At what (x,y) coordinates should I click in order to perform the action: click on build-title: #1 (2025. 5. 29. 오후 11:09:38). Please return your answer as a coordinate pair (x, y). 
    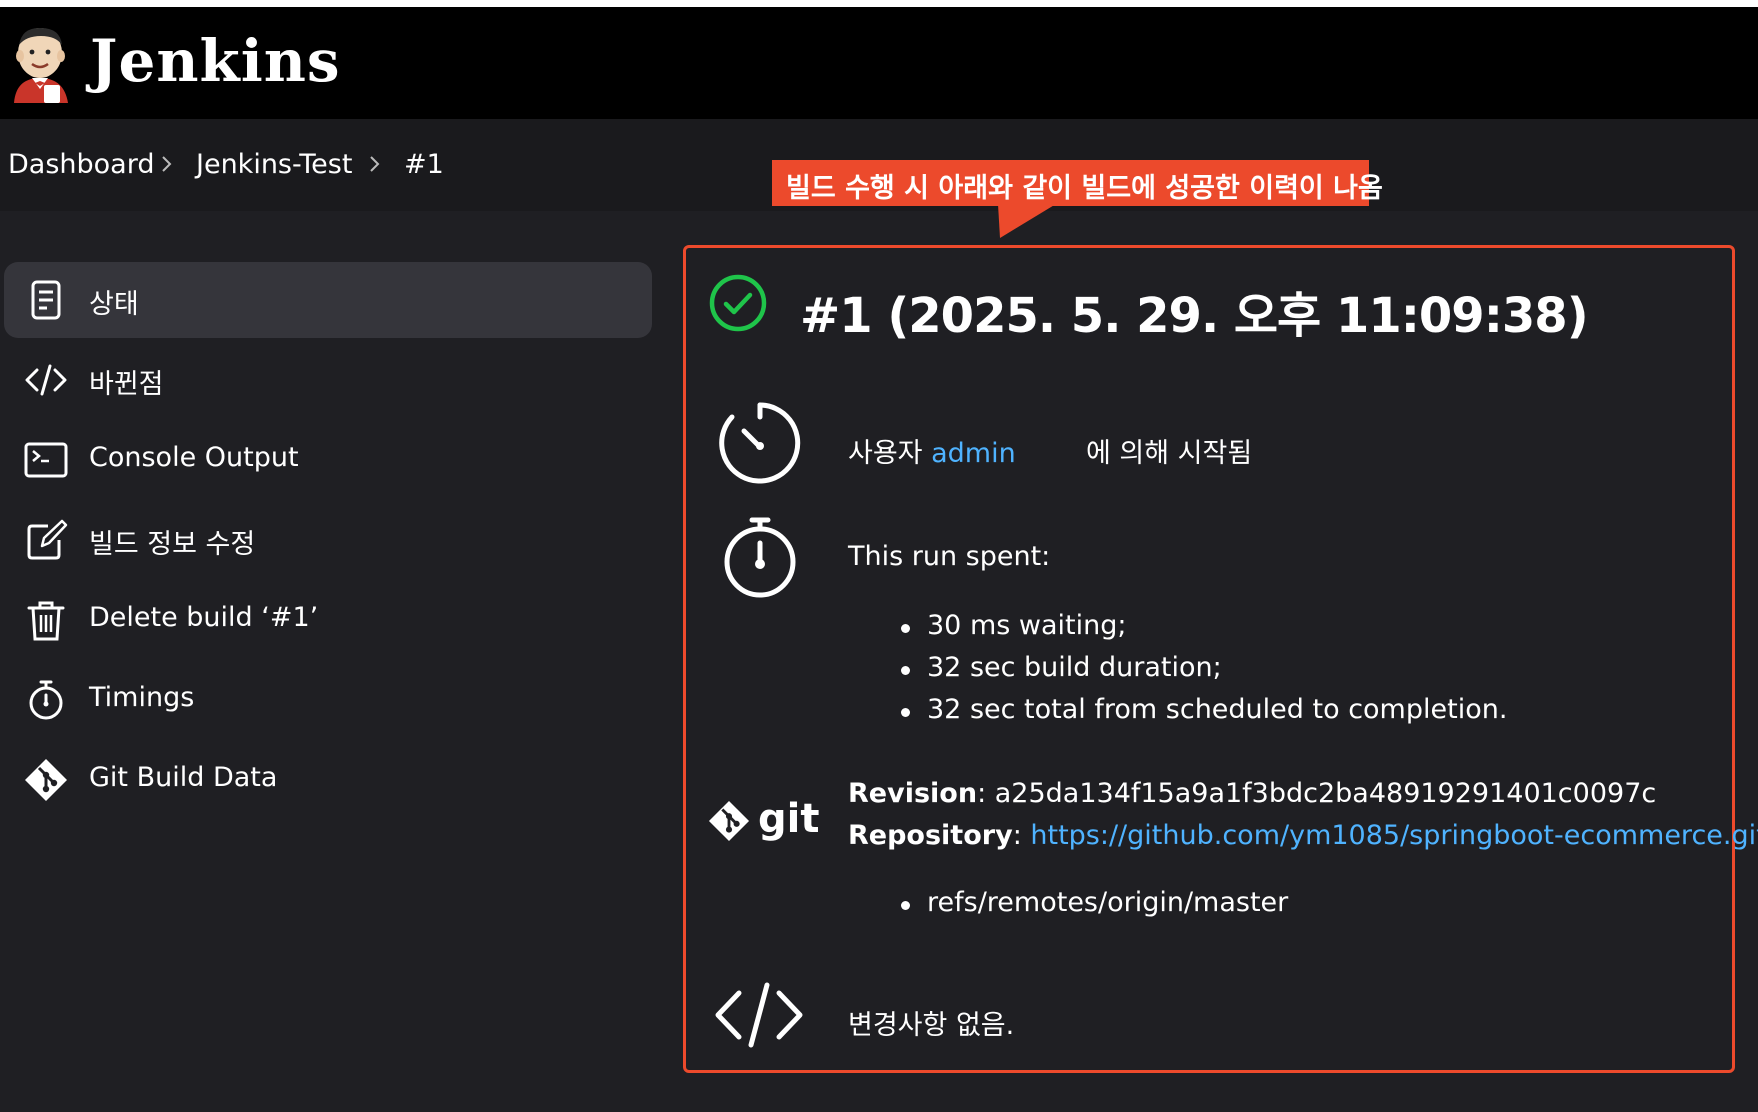
    Looking at the image, I should click on (1194, 316).